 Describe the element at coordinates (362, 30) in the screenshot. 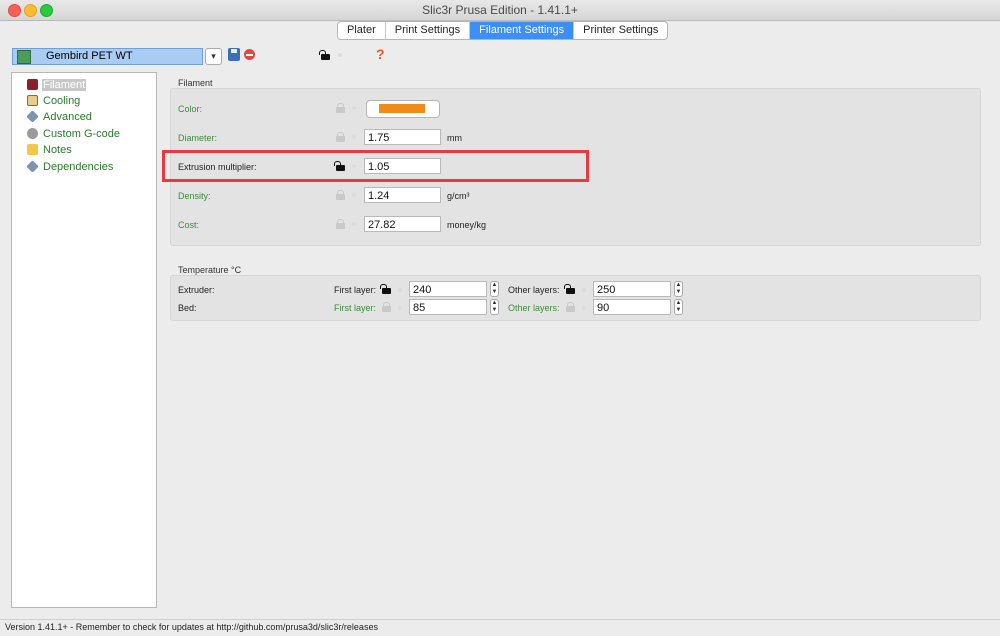

I see `tab-plater: Plater` at that location.